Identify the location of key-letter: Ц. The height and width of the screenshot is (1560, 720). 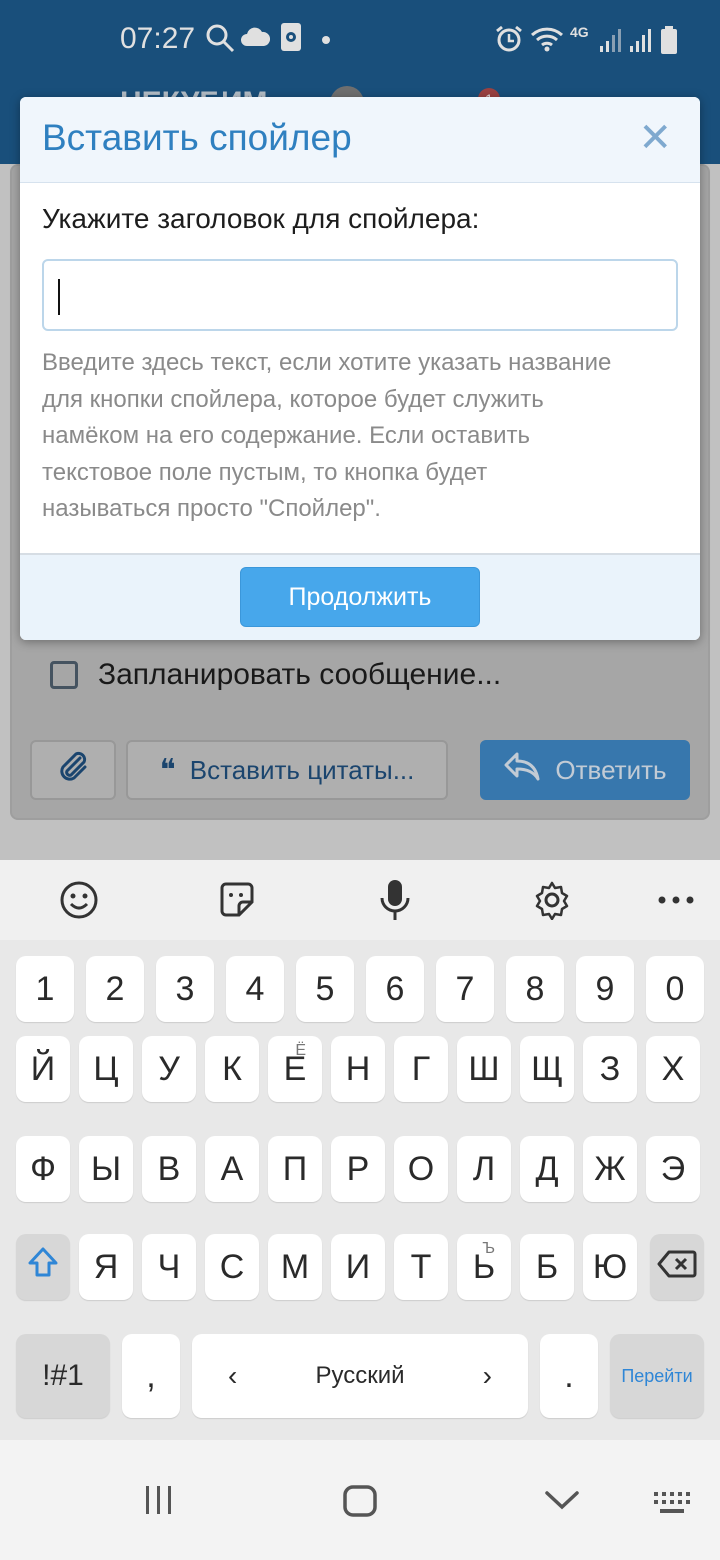
(106, 1069).